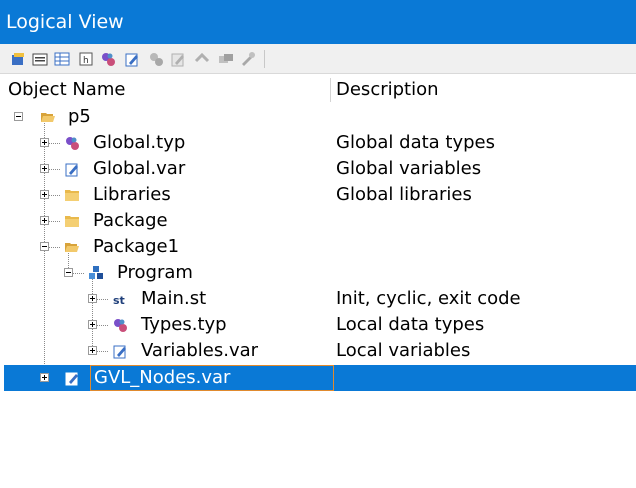 The height and width of the screenshot is (488, 636). Describe the element at coordinates (130, 220) in the screenshot. I see `tree-item-label: Package` at that location.